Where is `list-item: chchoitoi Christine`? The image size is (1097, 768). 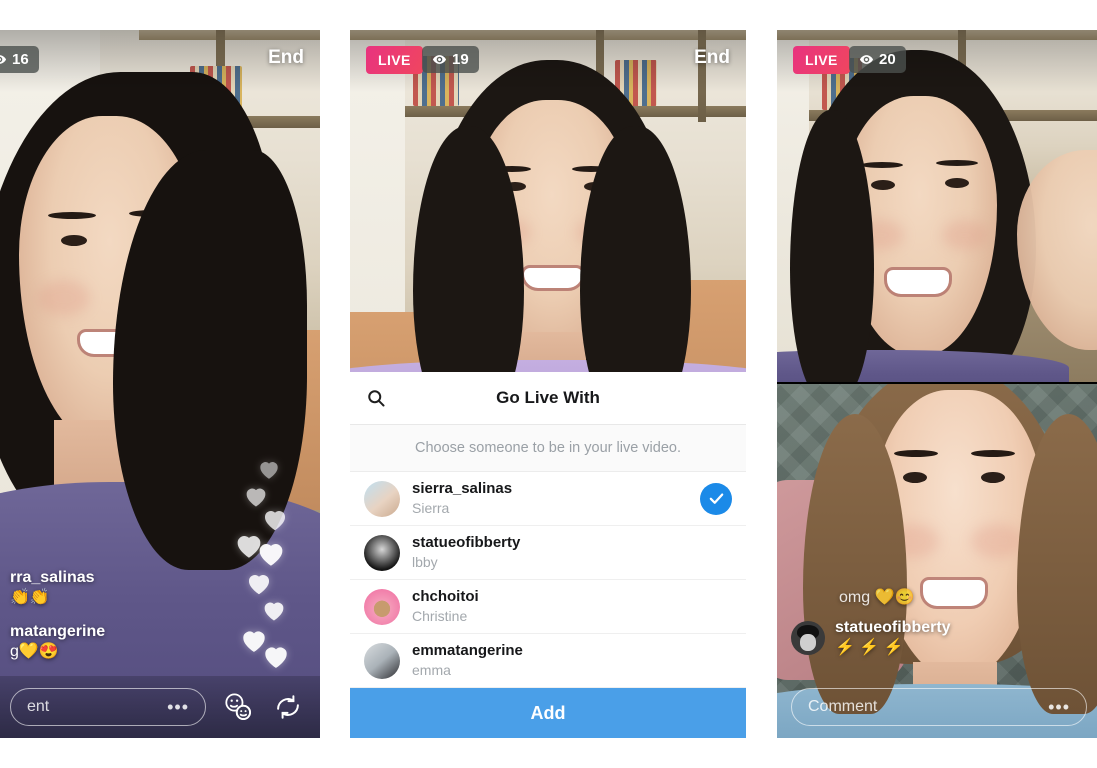 list-item: chchoitoi Christine is located at coordinates (548, 607).